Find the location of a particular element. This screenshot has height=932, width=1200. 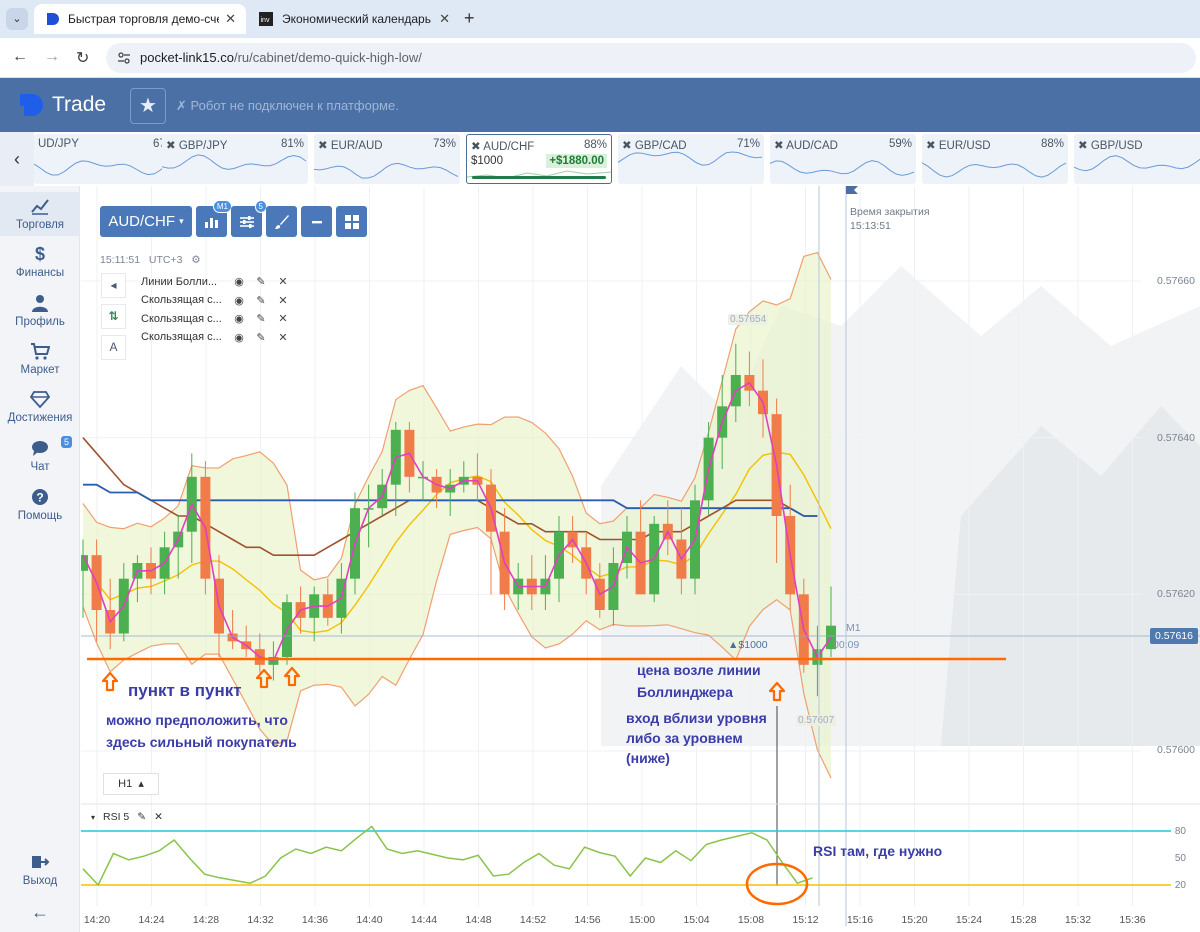

investing-favicon-icon: inv is located at coordinates (266, 19).